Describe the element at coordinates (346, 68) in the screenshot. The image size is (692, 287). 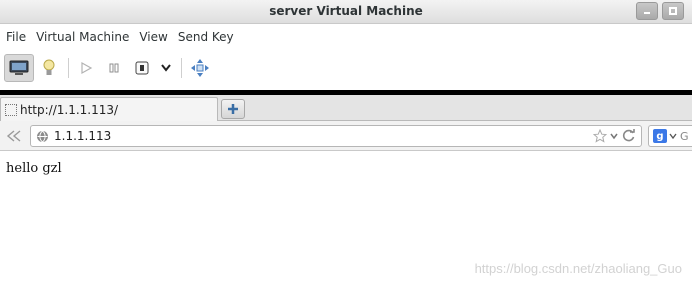
I see `vm-toolbar` at that location.